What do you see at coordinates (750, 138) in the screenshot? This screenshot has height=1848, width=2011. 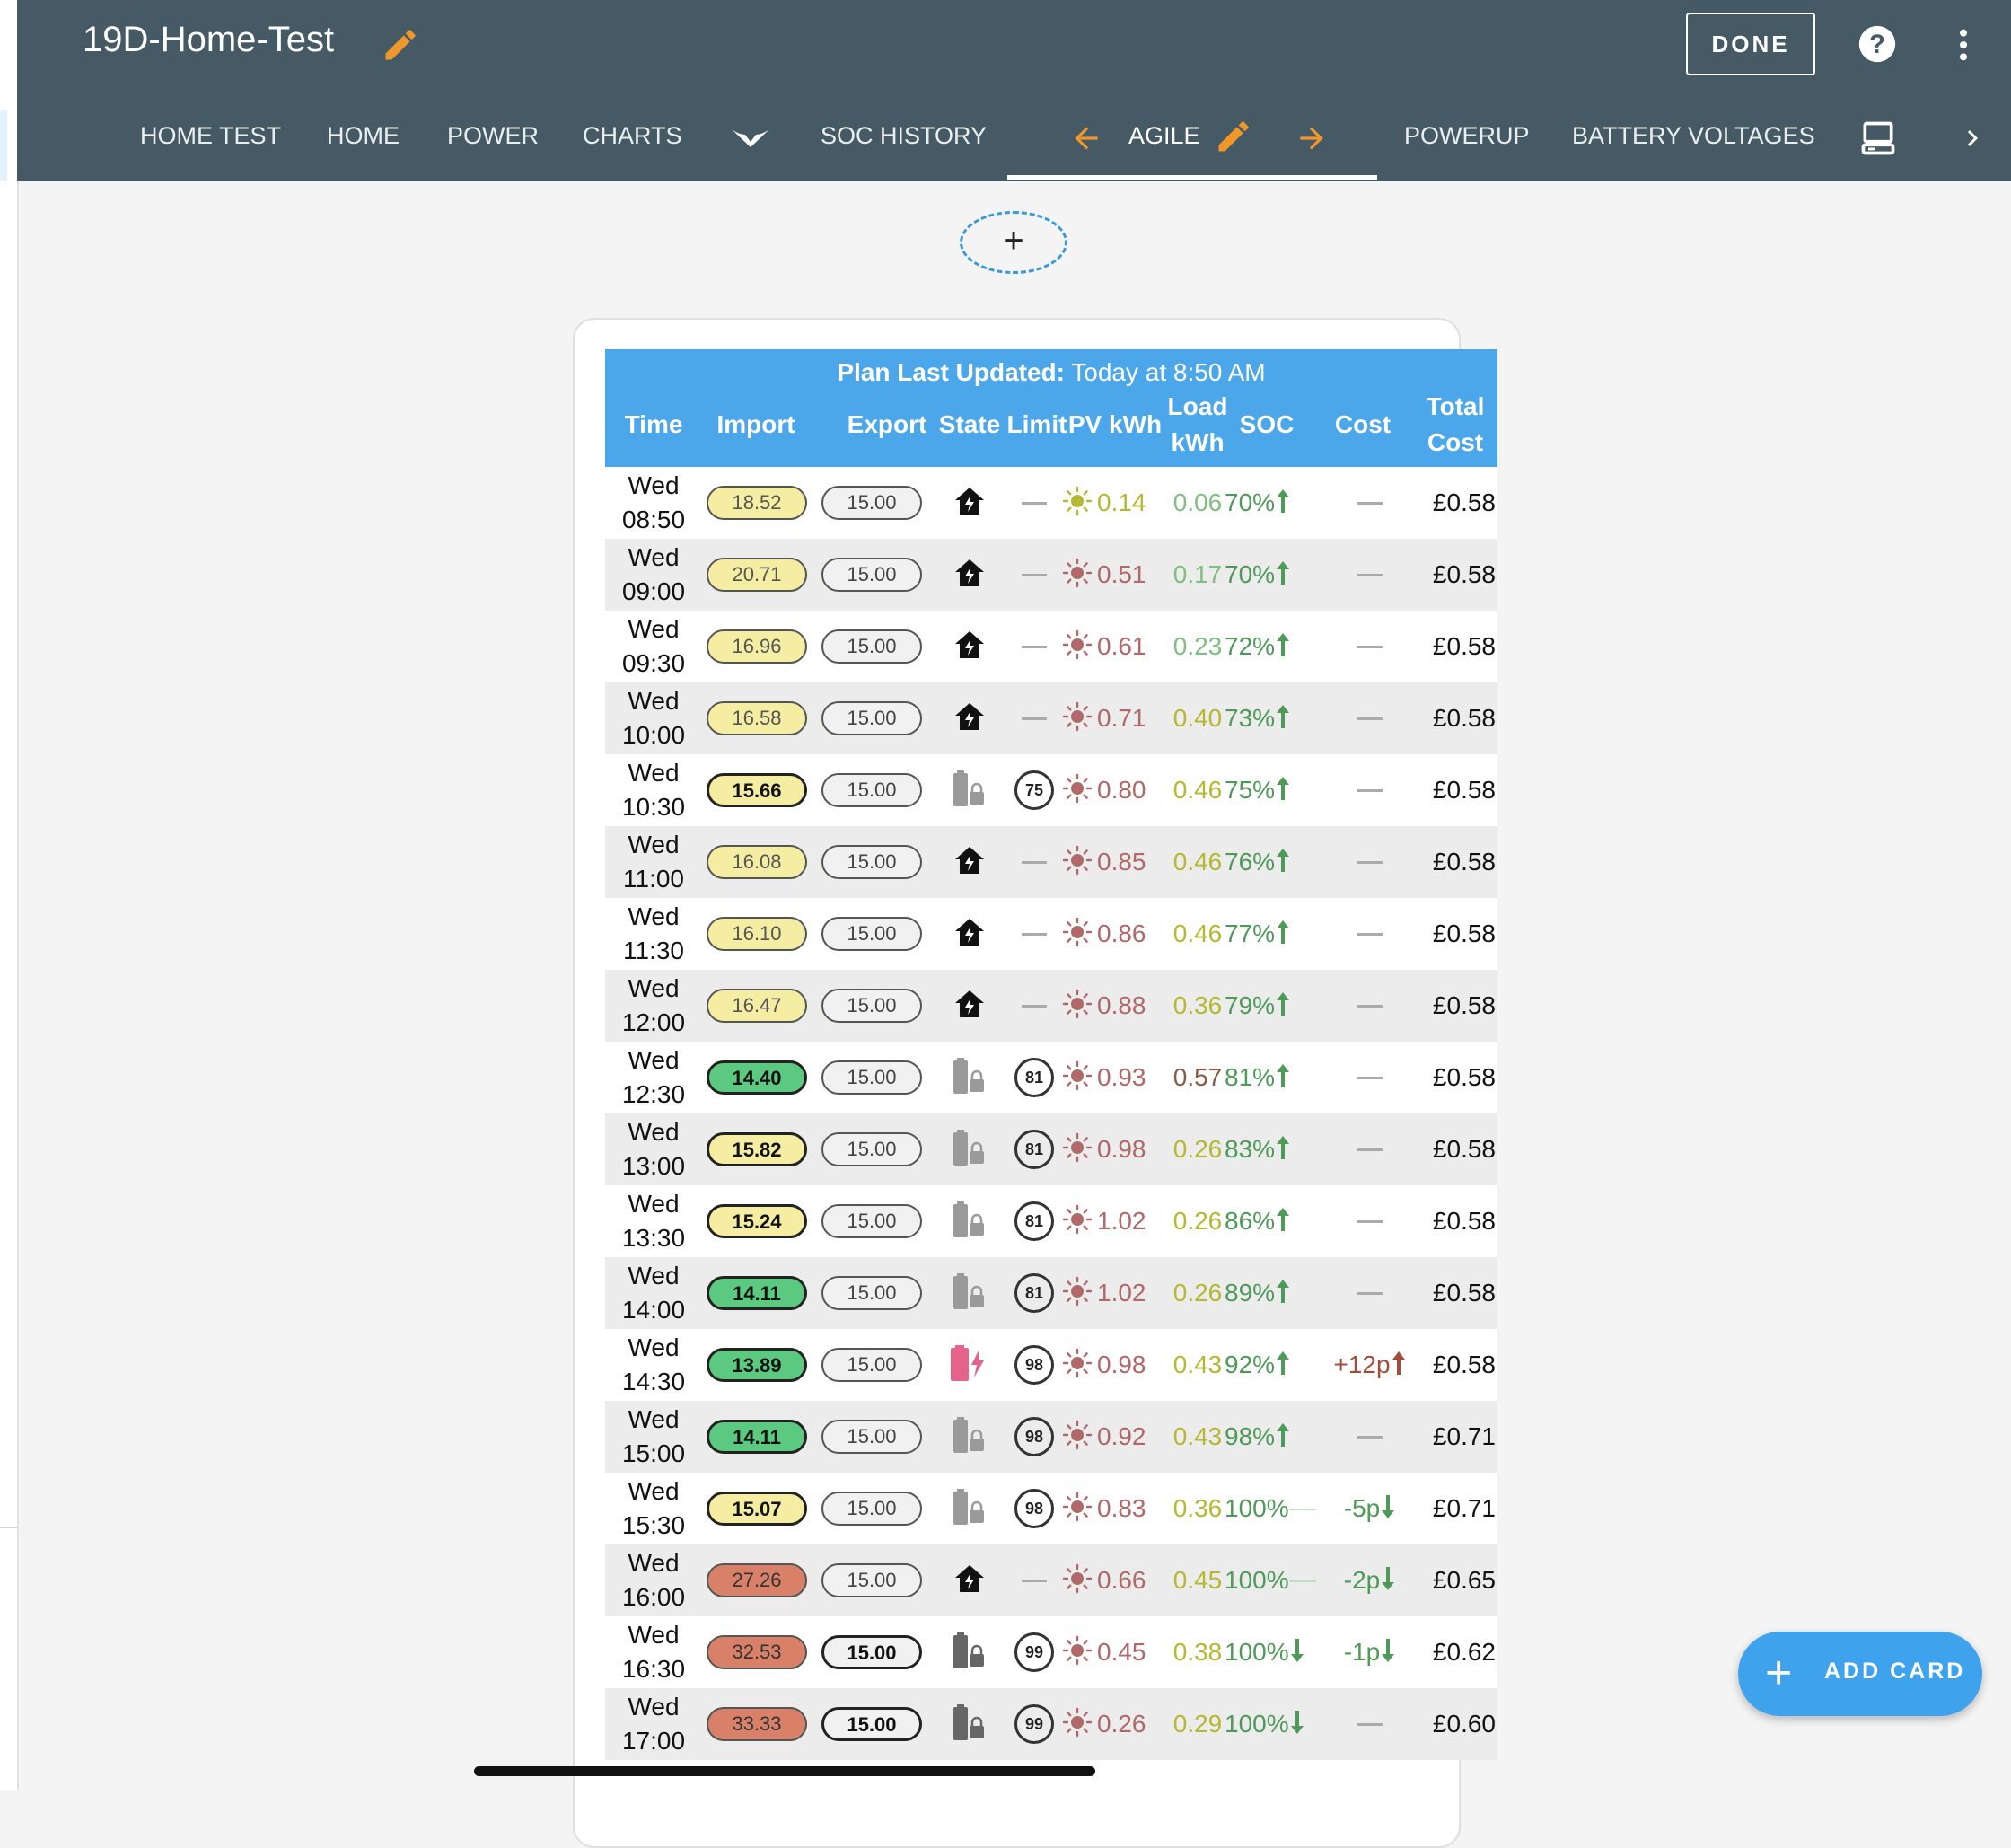 I see `tab-wings-icon` at bounding box center [750, 138].